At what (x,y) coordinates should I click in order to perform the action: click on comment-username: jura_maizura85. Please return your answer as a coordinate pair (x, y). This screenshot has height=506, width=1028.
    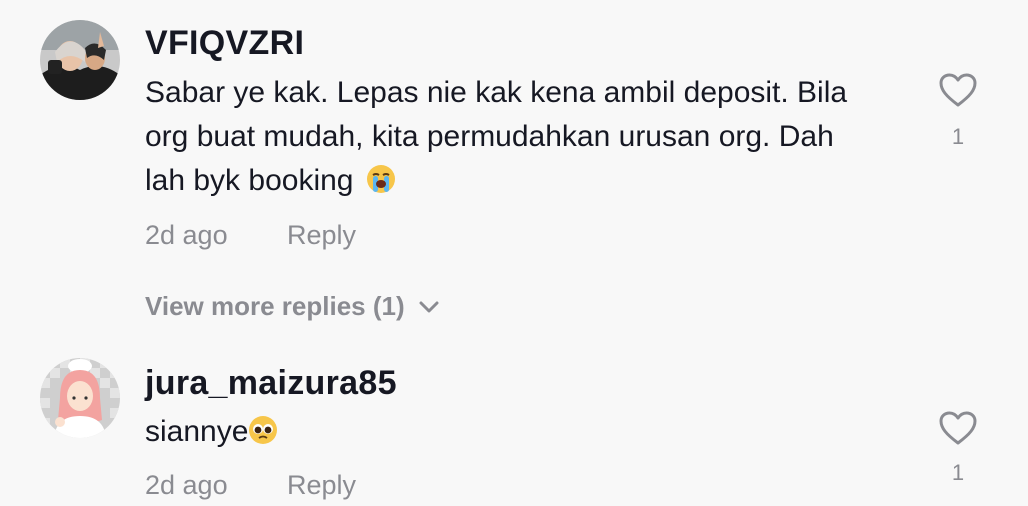
    Looking at the image, I should click on (271, 383).